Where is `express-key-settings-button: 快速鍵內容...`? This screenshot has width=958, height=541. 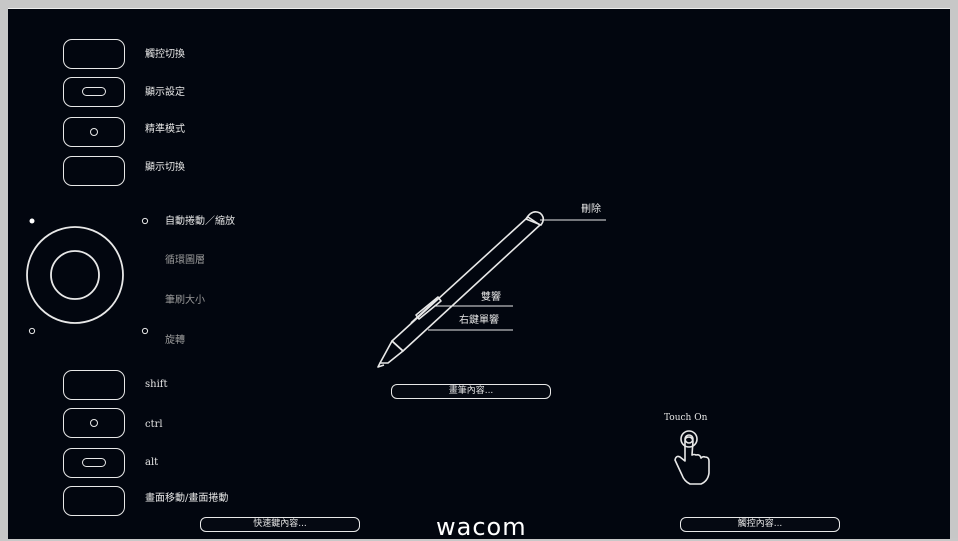
express-key-settings-button: 快速鍵內容... is located at coordinates (280, 524).